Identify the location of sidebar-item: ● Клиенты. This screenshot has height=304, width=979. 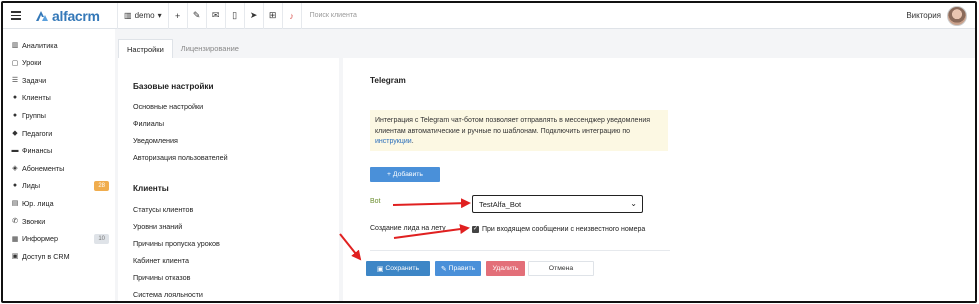
(60, 98).